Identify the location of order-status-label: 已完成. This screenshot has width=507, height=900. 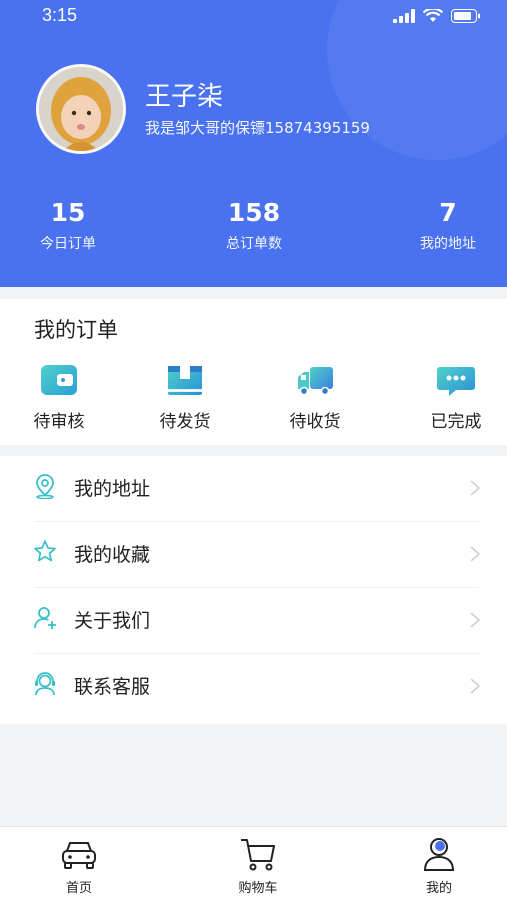
(456, 422).